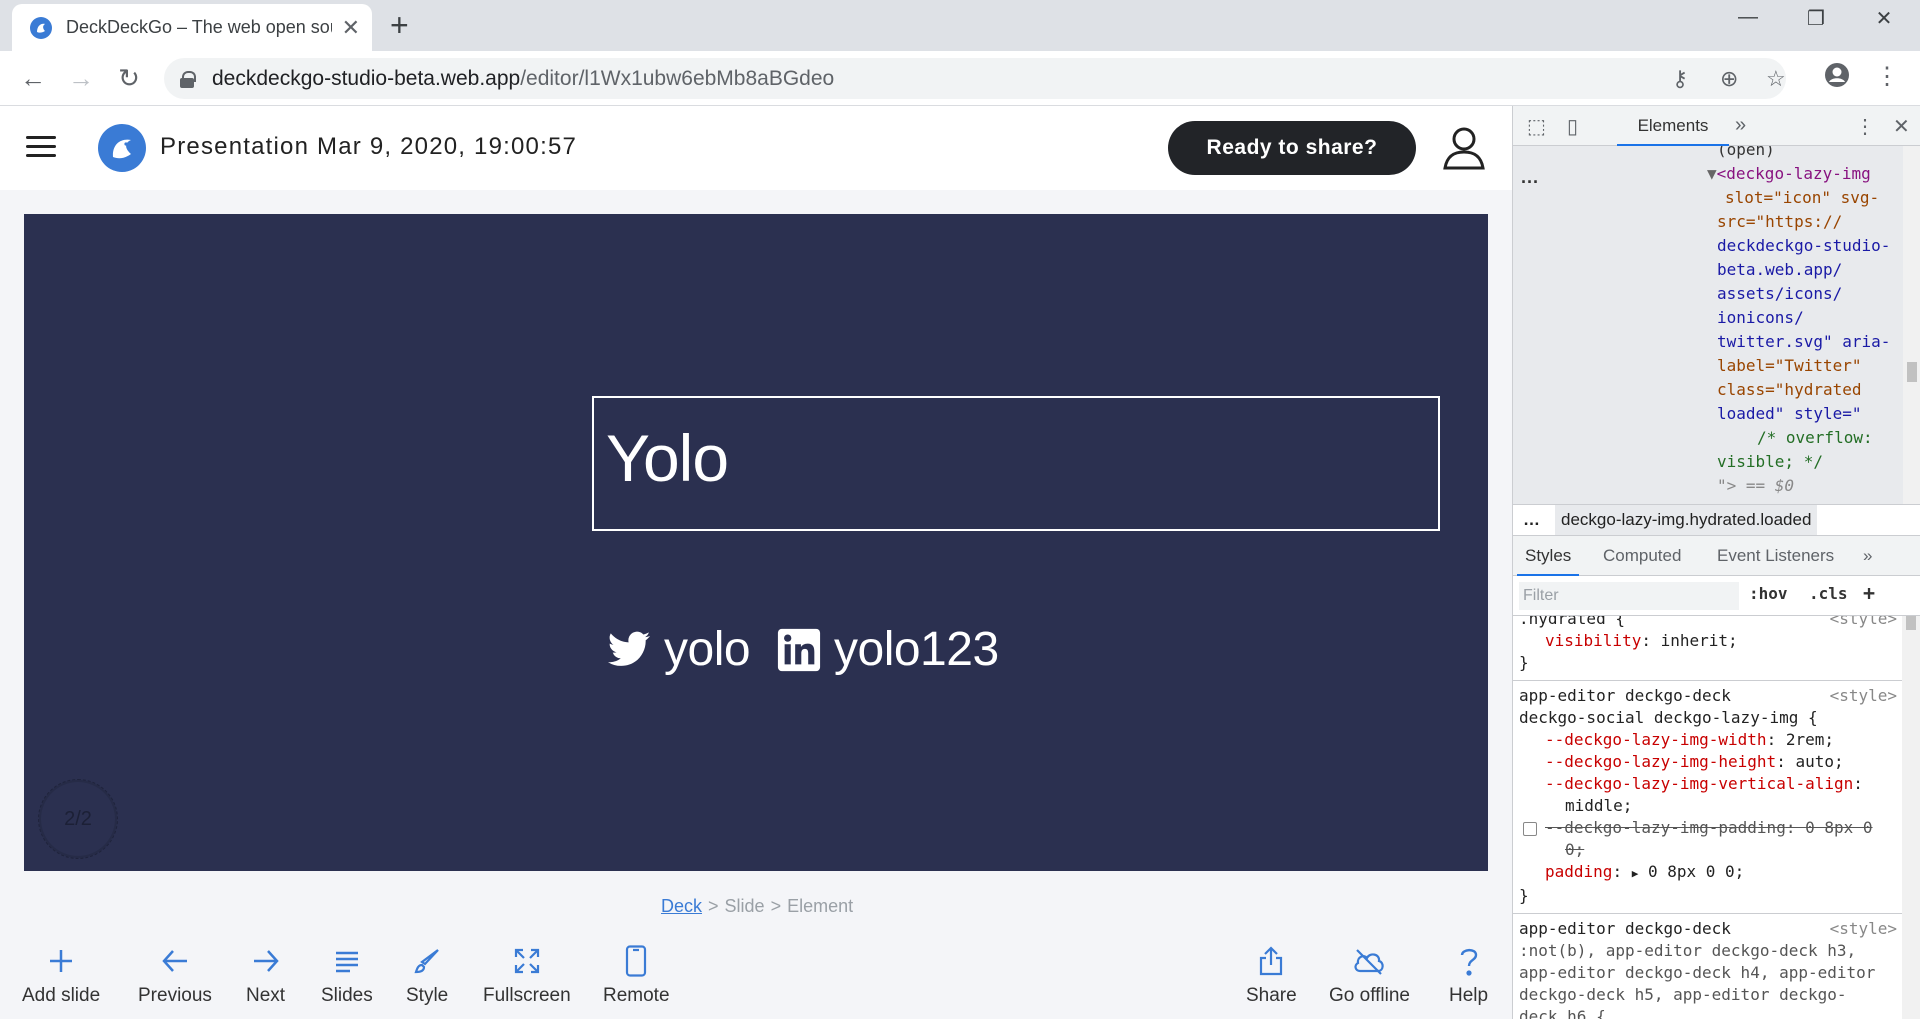  I want to click on forward-icon: →, so click(81, 79).